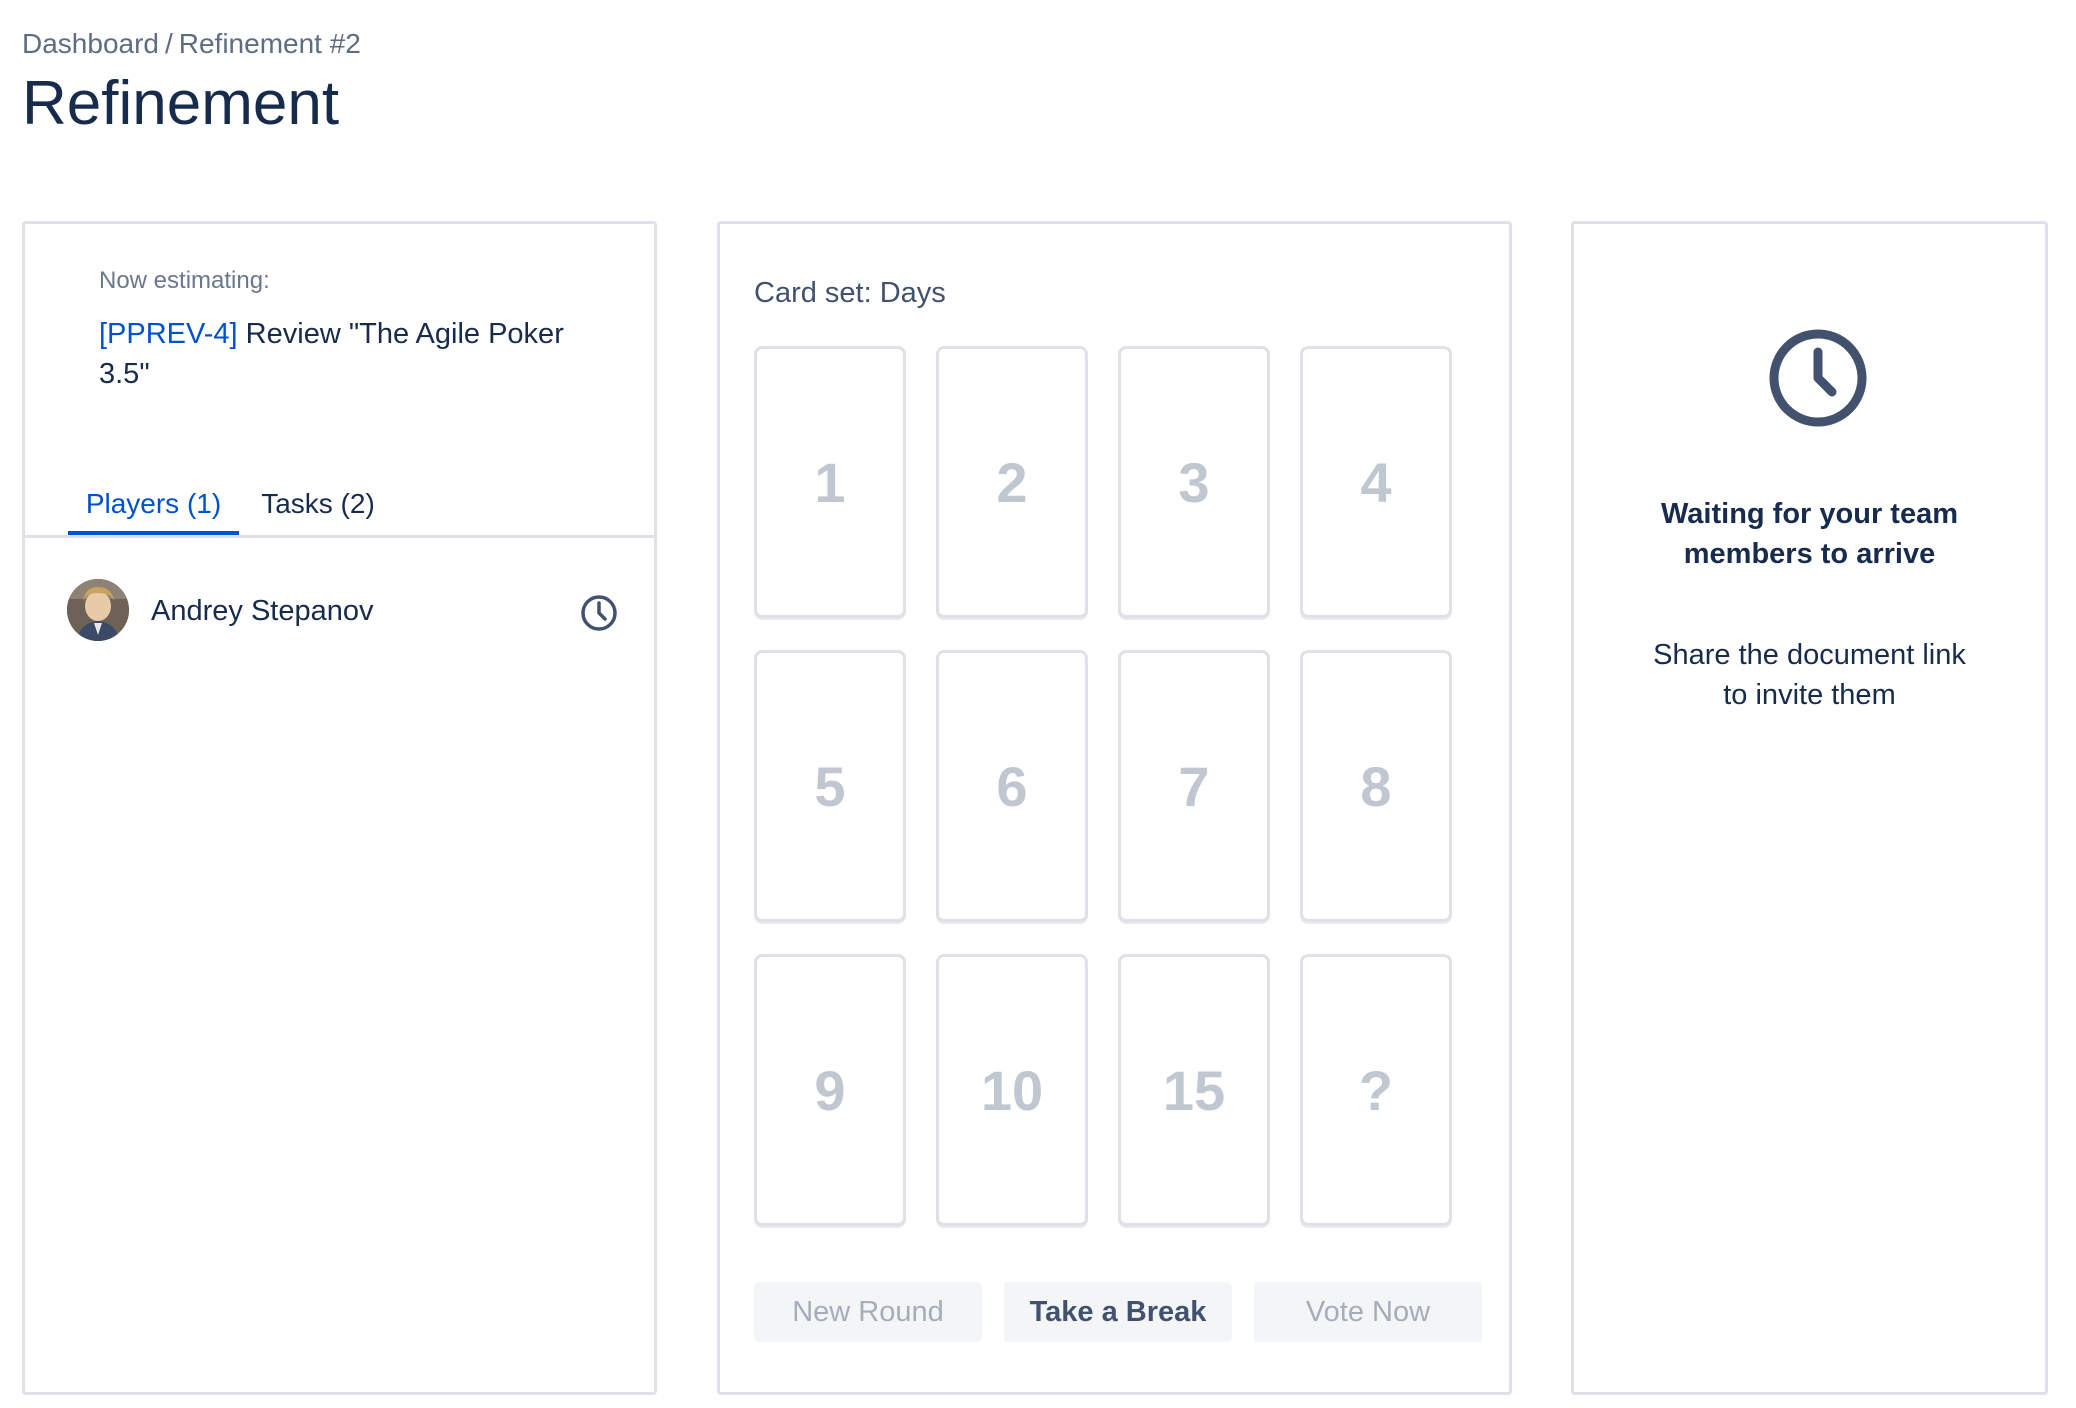  I want to click on tab-tasks: Tasks (2), so click(318, 507).